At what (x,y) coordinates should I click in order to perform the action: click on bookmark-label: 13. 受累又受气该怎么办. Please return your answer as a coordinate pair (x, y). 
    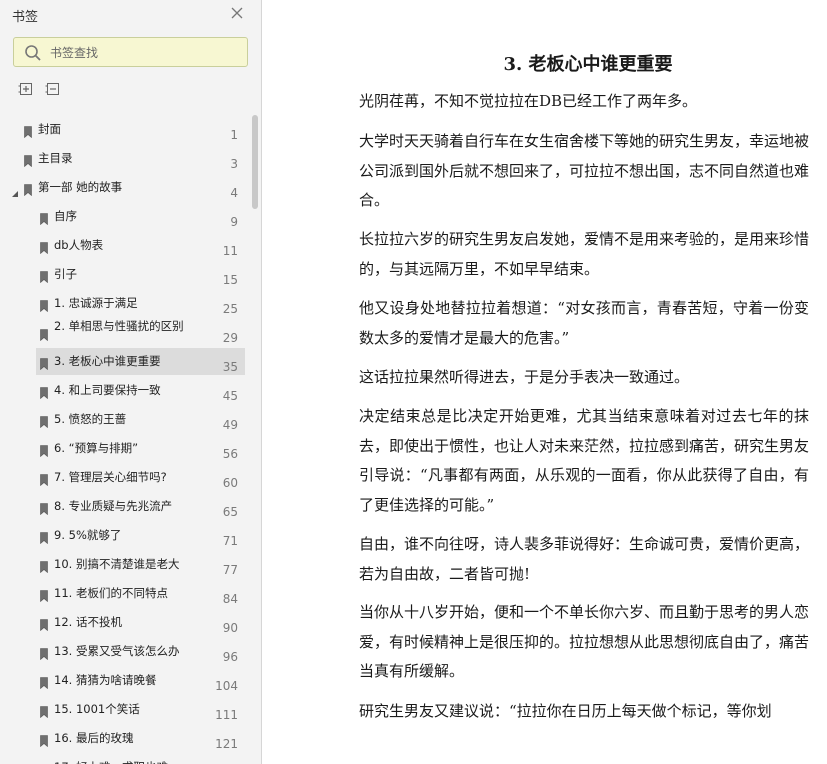
    Looking at the image, I should click on (117, 651).